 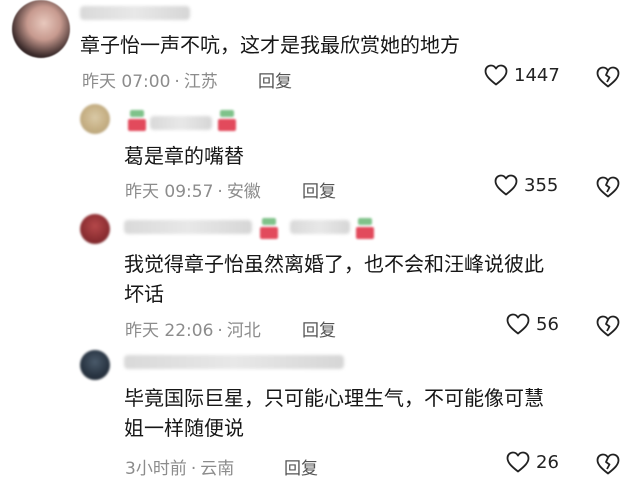 I want to click on like-count: 1447, so click(x=537, y=75).